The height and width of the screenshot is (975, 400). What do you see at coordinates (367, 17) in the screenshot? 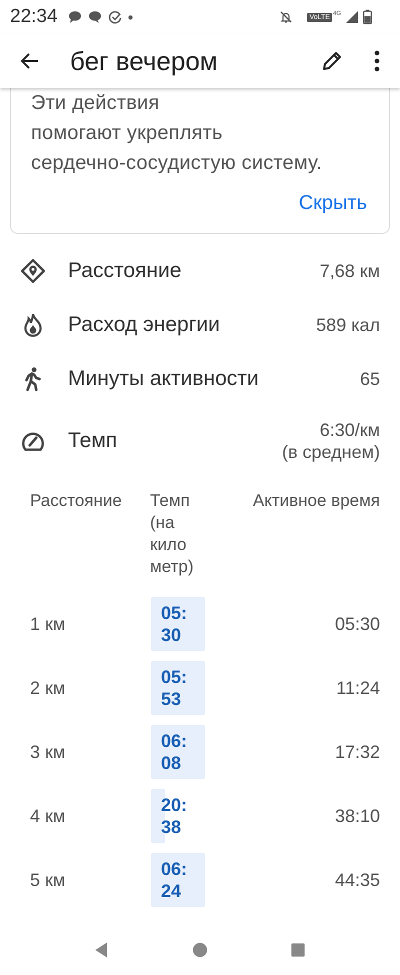
I see `battery-icon` at bounding box center [367, 17].